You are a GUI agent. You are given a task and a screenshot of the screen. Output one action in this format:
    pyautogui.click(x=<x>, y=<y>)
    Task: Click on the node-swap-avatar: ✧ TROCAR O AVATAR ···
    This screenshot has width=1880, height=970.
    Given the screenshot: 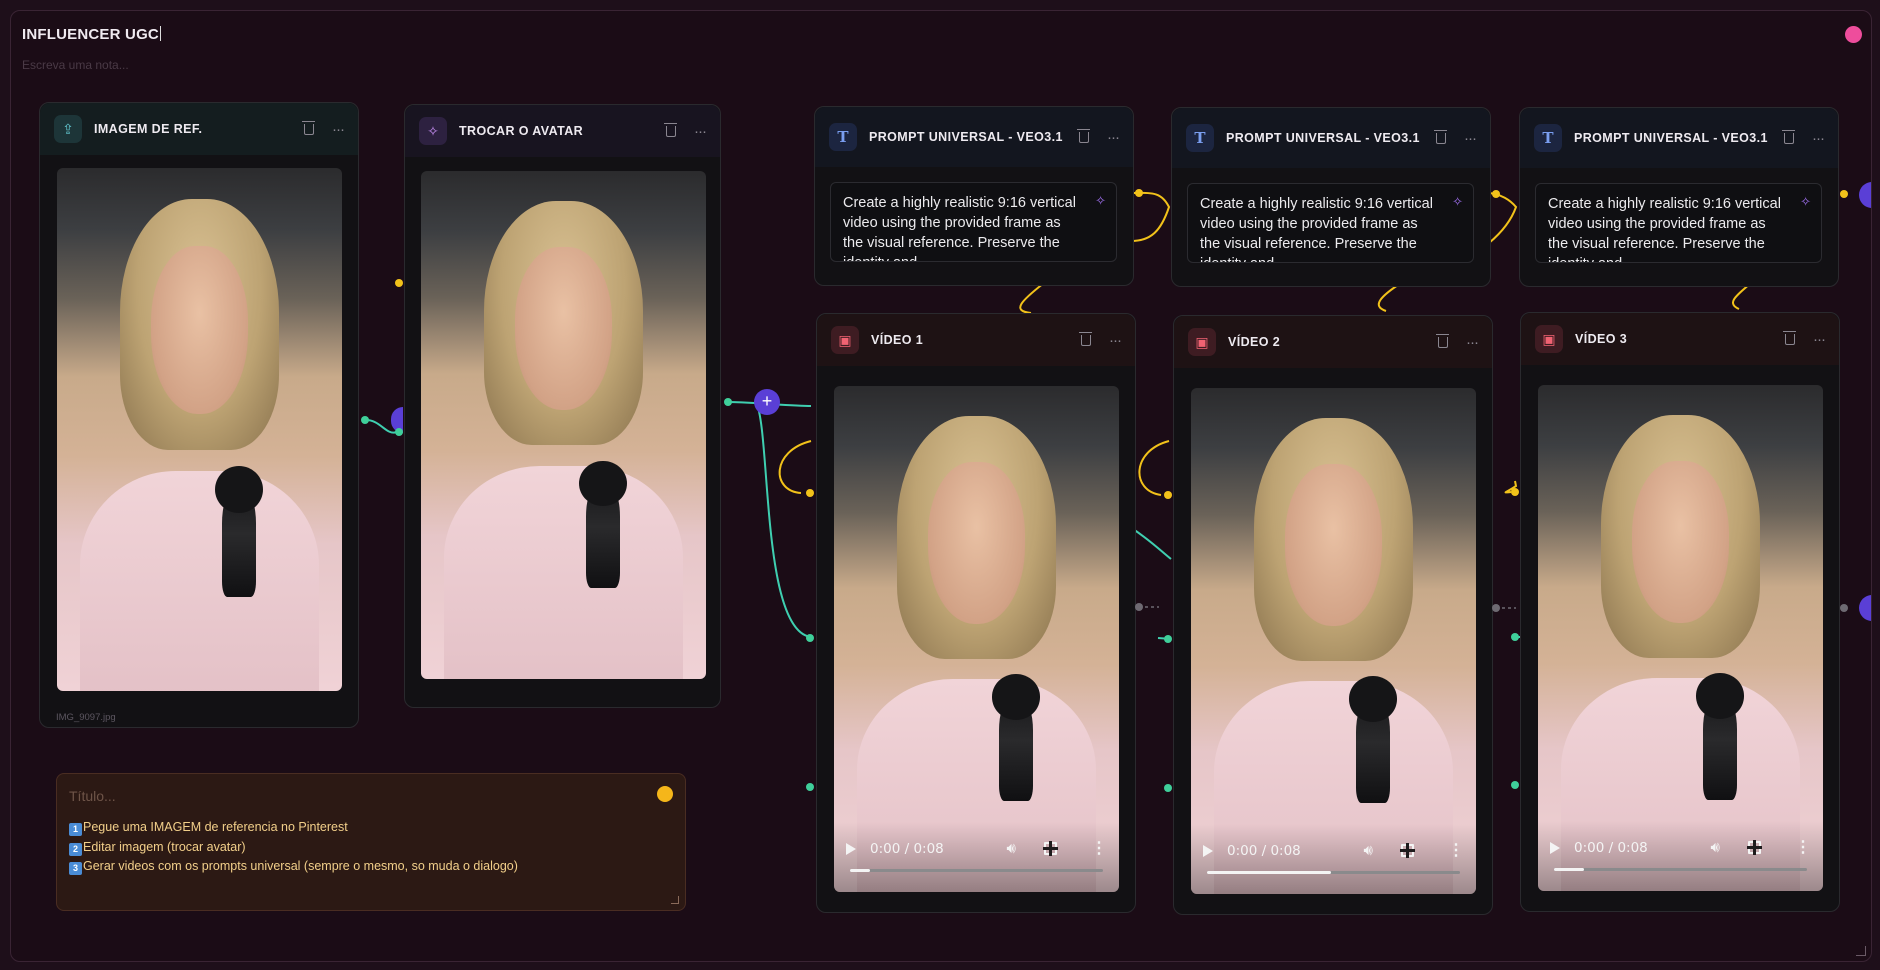 What is the action you would take?
    pyautogui.click(x=562, y=406)
    